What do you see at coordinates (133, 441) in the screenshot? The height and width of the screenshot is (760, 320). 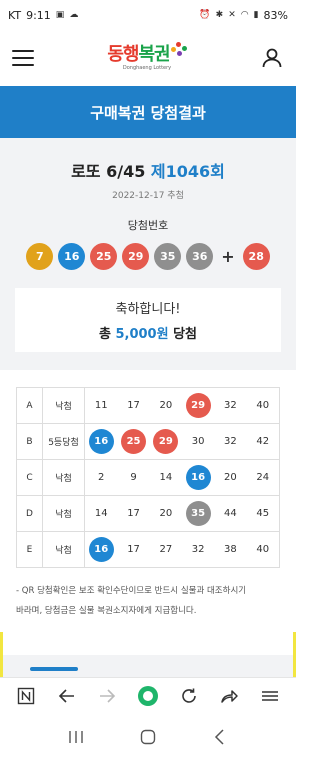 I see `ticket-cell: 25` at bounding box center [133, 441].